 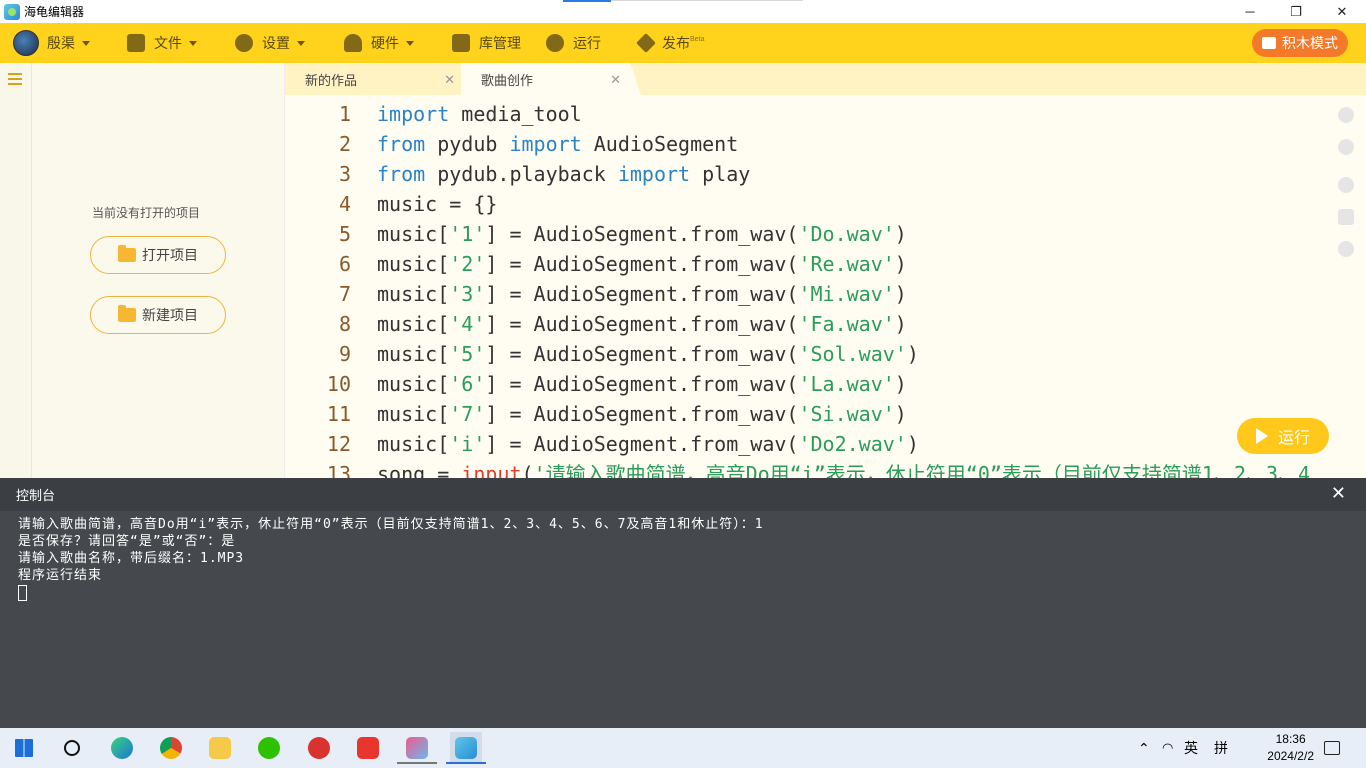 I want to click on blocks-mode-button: 积木模式, so click(x=1300, y=43).